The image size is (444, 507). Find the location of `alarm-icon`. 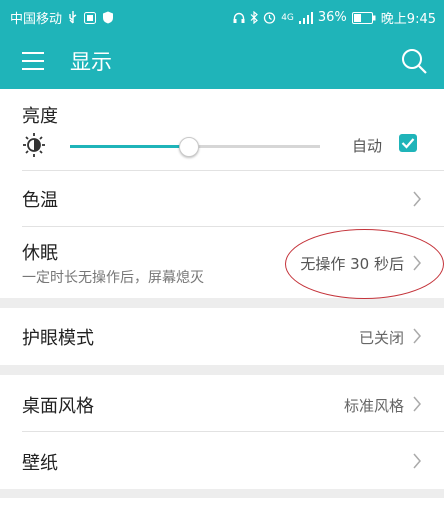

alarm-icon is located at coordinates (269, 17).